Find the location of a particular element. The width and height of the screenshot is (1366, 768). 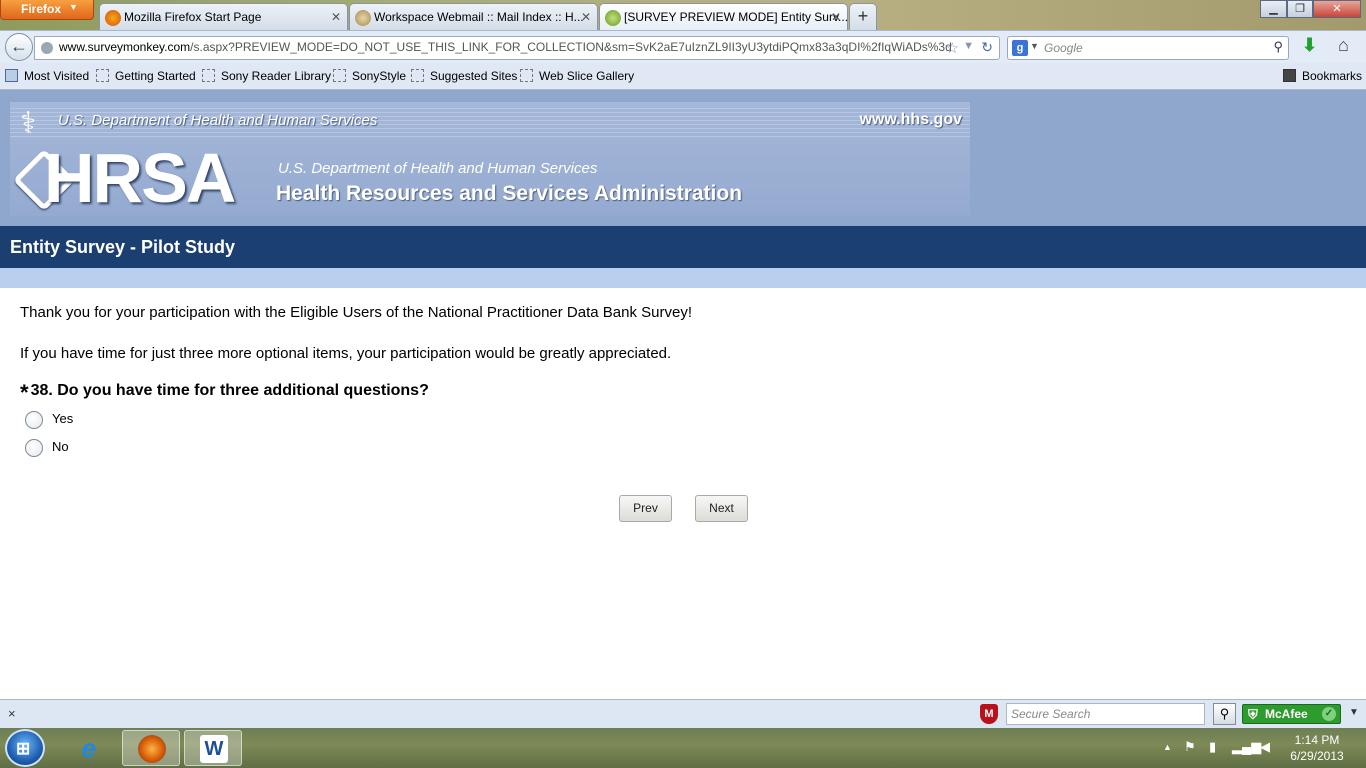

taskbar-firefox is located at coordinates (151, 748).